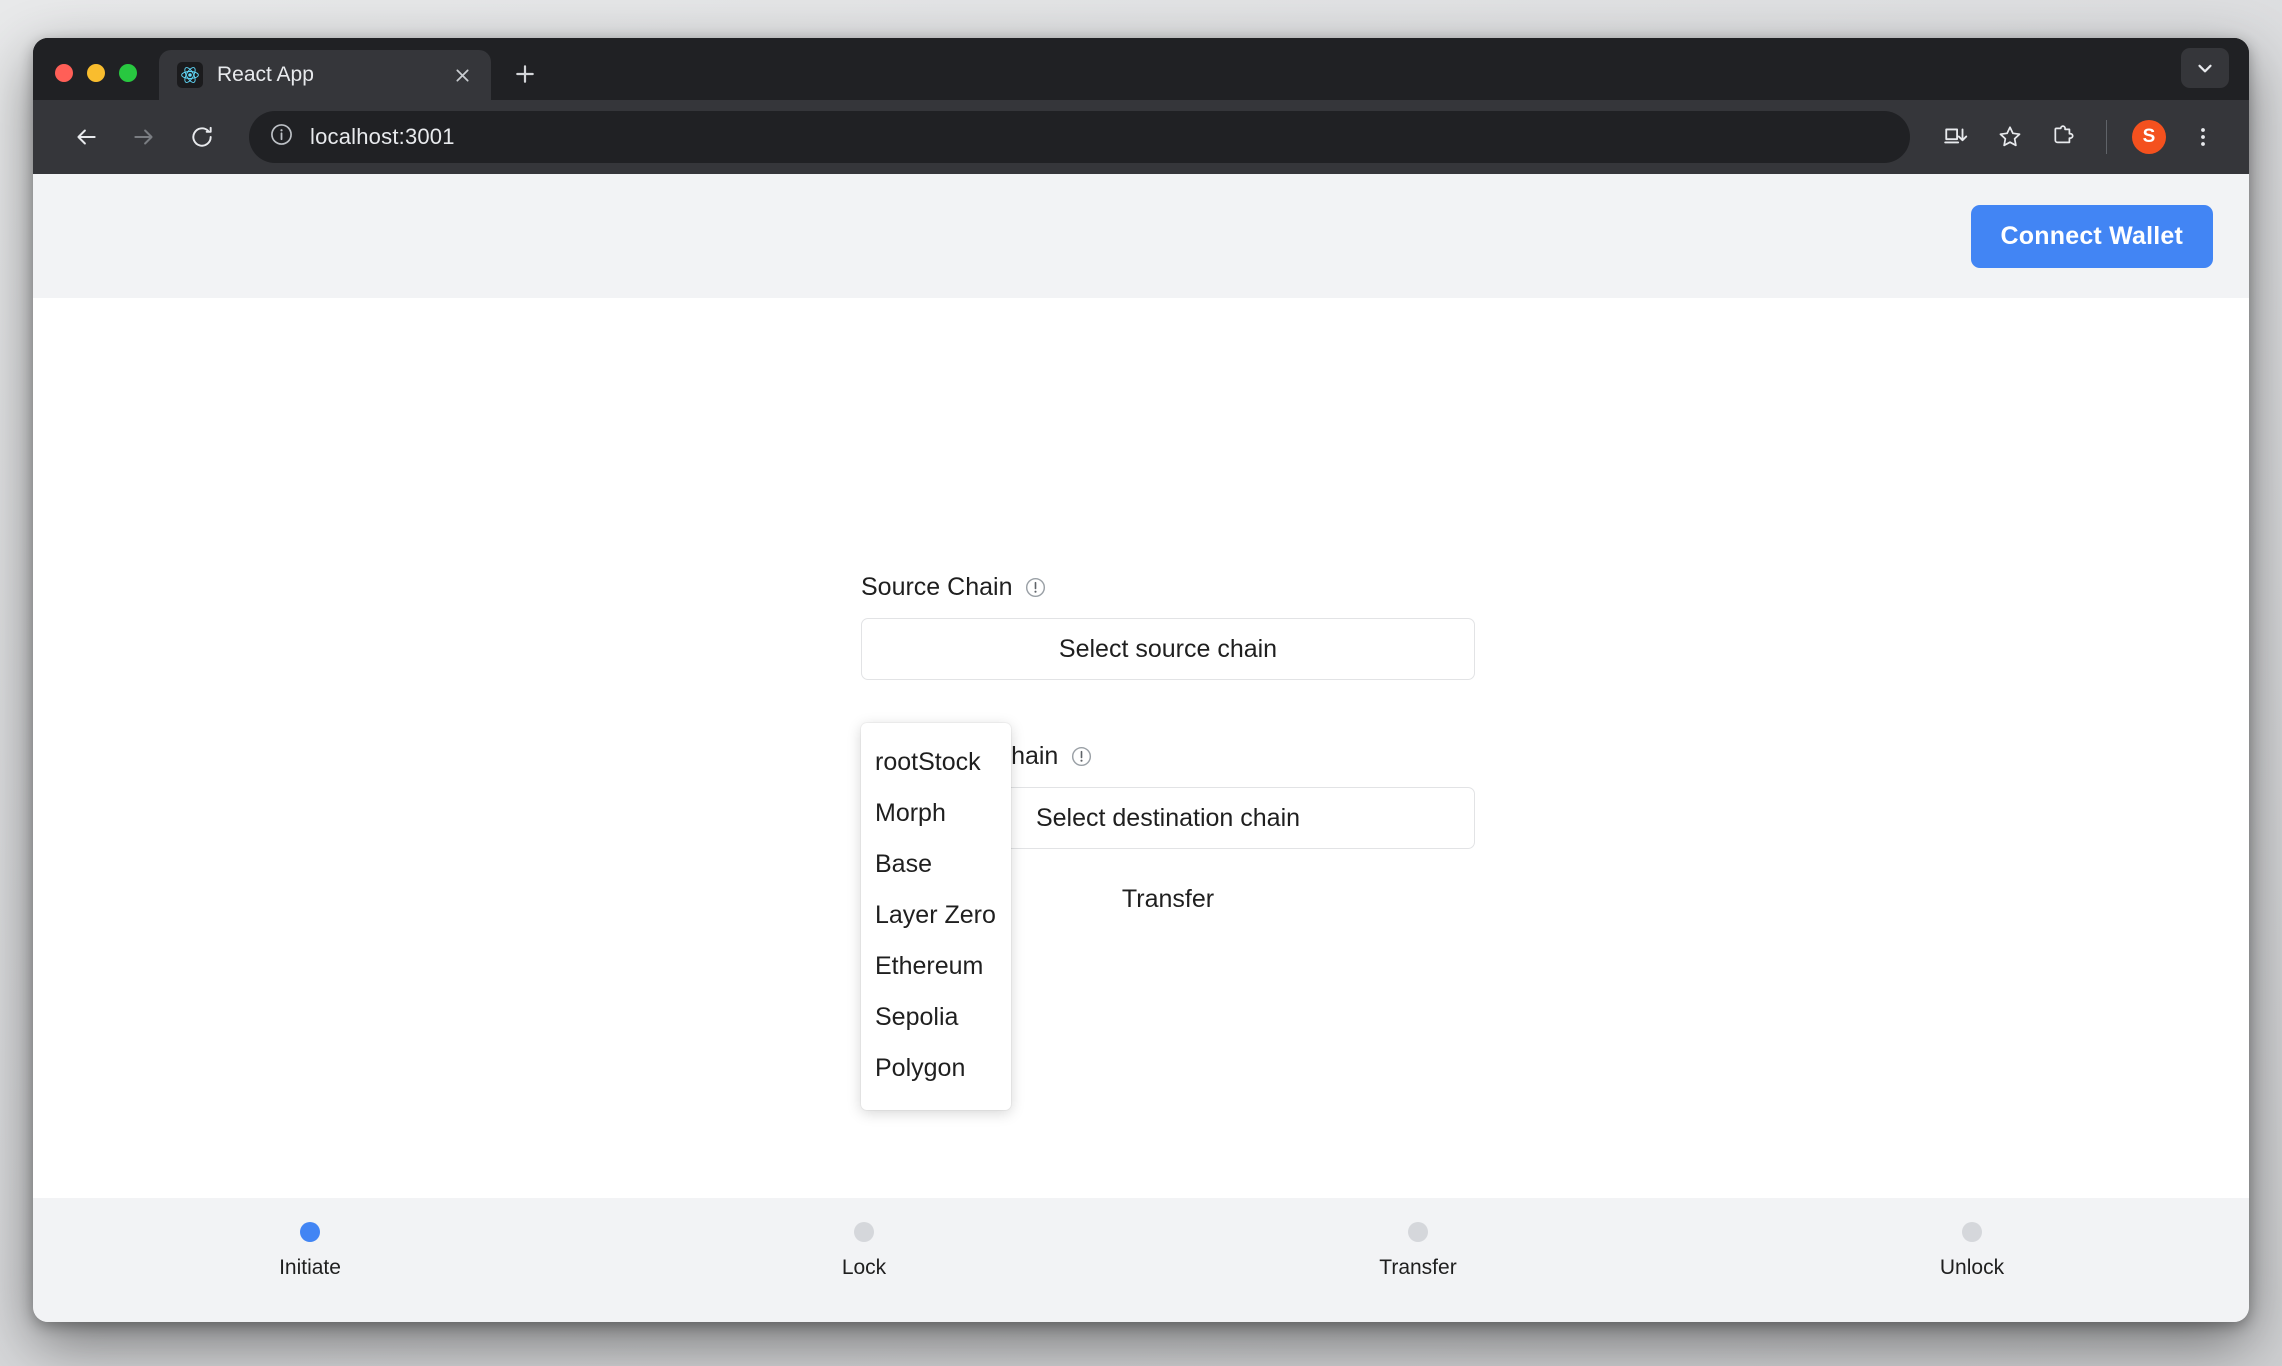 Image resolution: width=2282 pixels, height=1366 pixels. What do you see at coordinates (525, 74) in the screenshot?
I see `plus-icon` at bounding box center [525, 74].